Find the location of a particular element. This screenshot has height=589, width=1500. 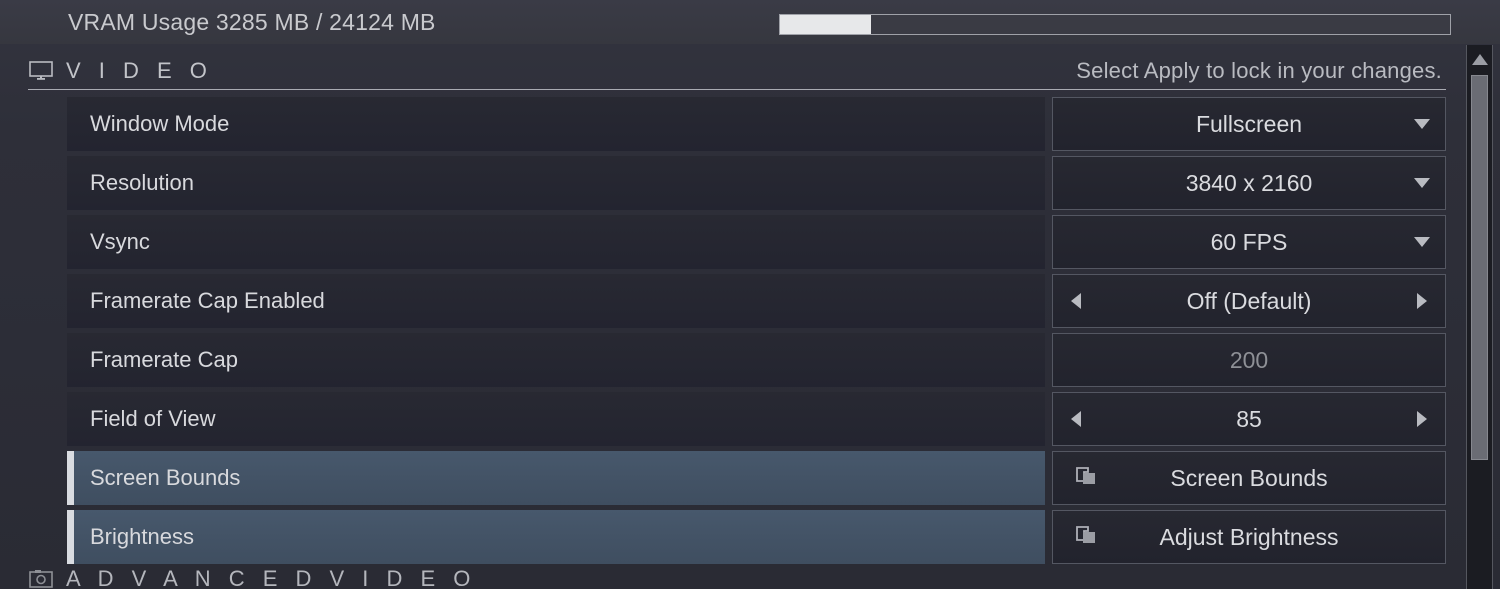

row-control-screen-bounds: Screen Bounds is located at coordinates (1249, 478).